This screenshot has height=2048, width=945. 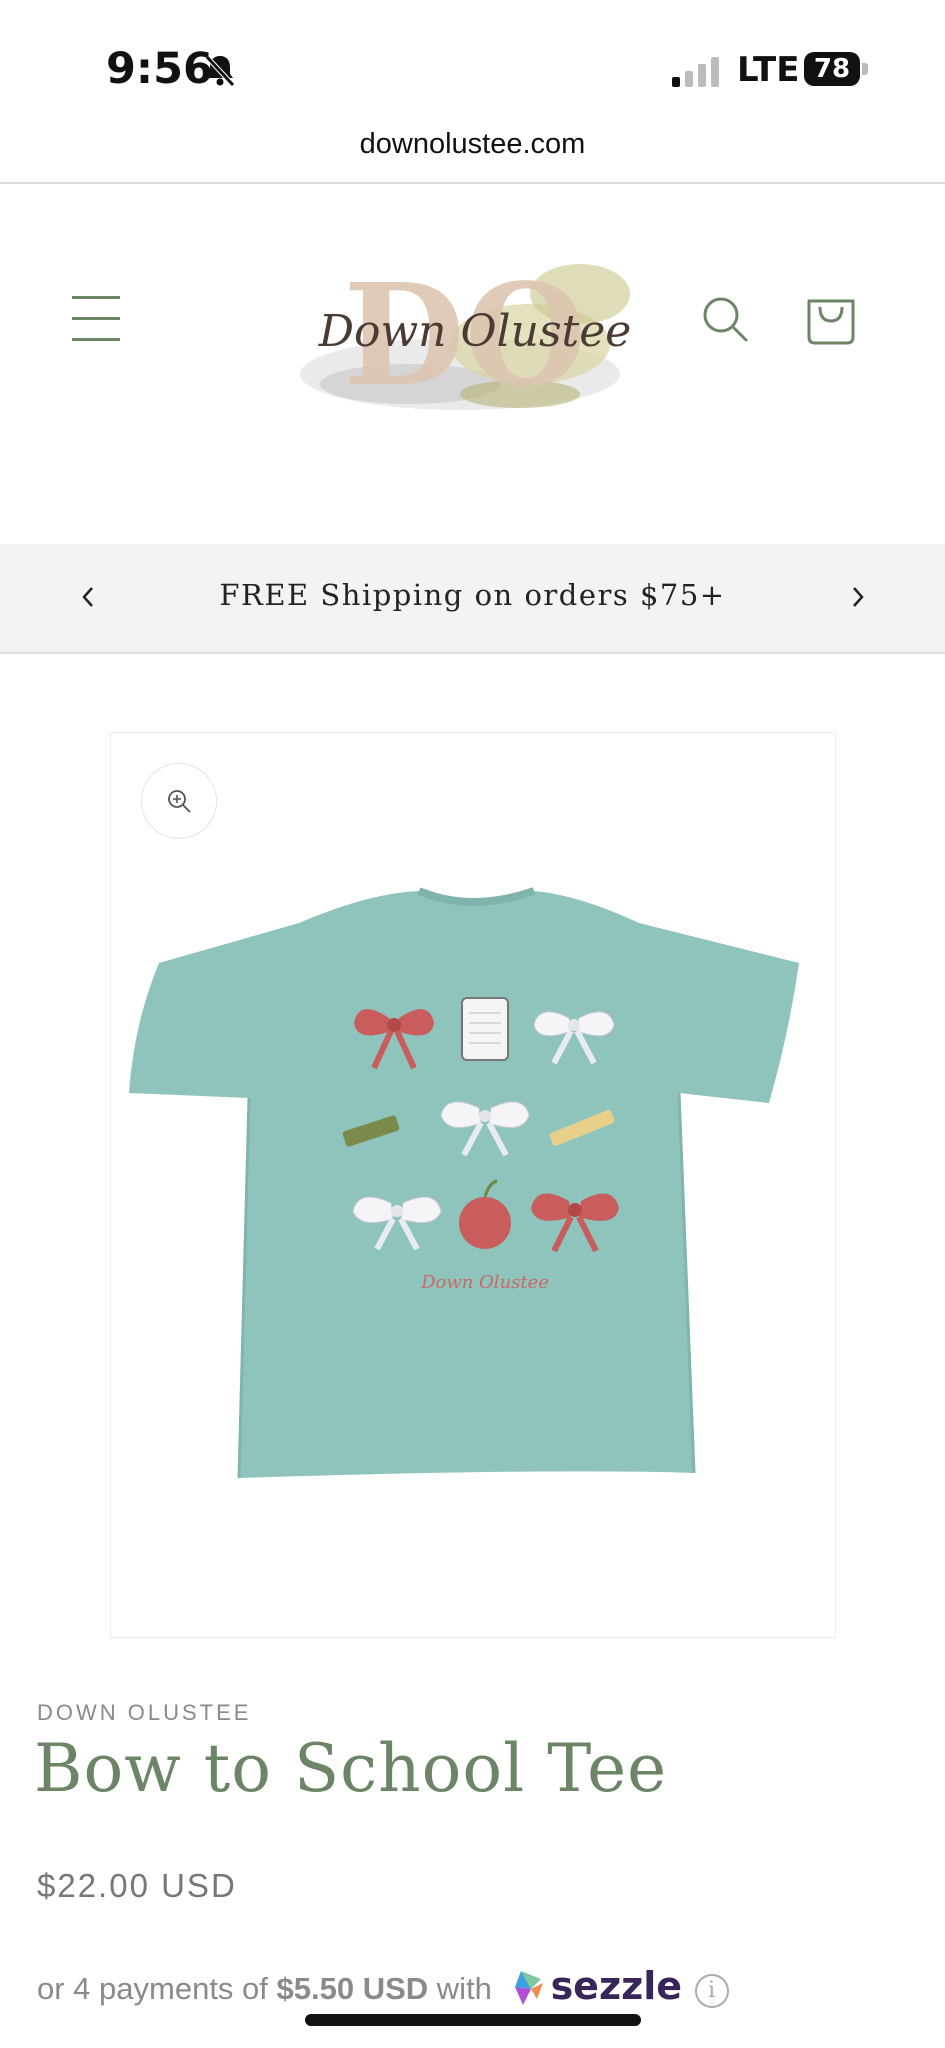 What do you see at coordinates (96, 319) in the screenshot?
I see `hamburger-menu-icon` at bounding box center [96, 319].